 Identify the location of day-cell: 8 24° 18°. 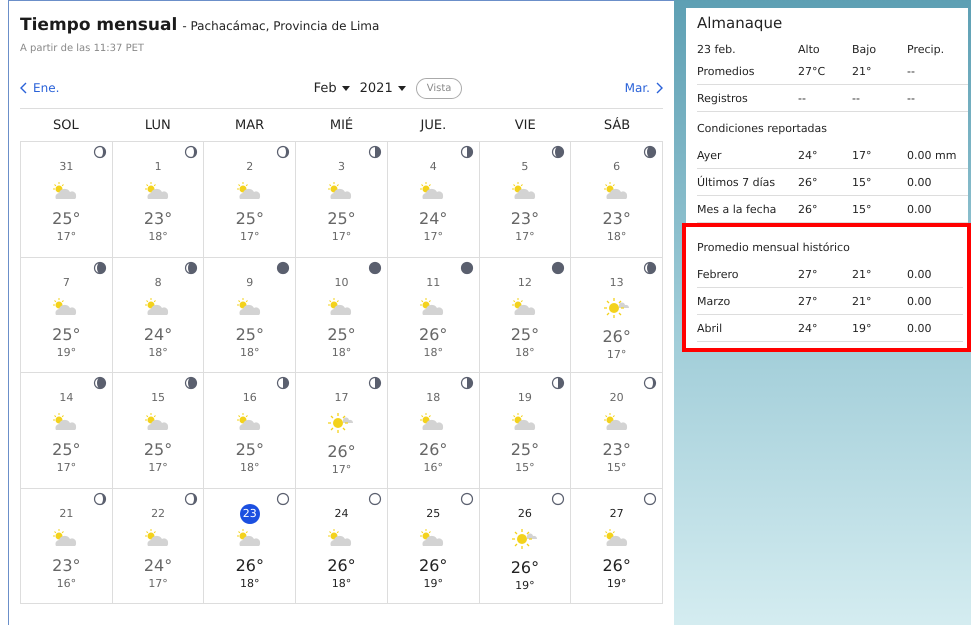
(158, 315).